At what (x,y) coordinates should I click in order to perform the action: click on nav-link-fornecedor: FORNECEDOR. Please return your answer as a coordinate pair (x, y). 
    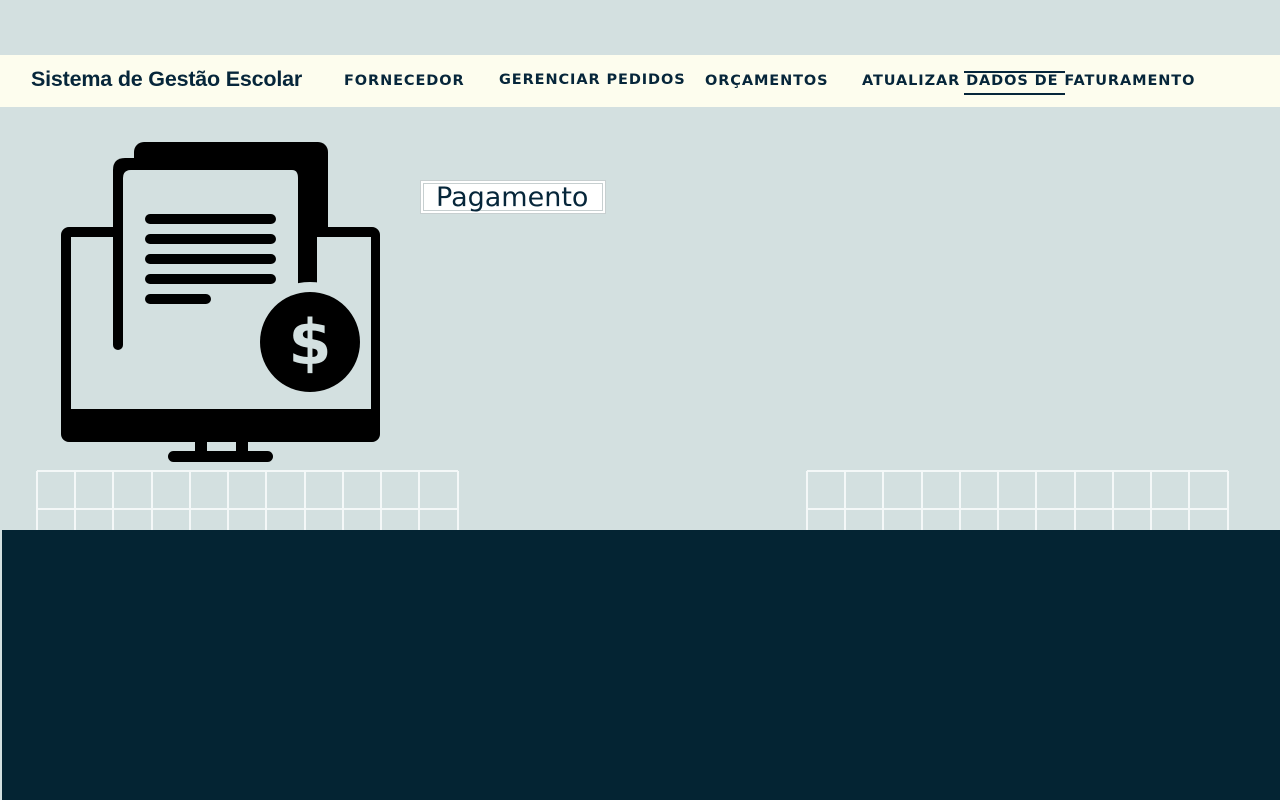
    Looking at the image, I should click on (404, 81).